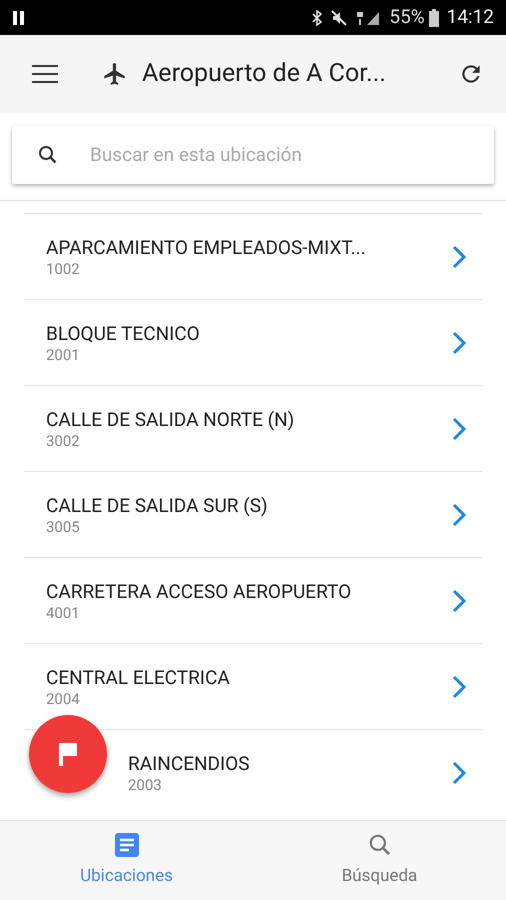 The image size is (506, 900). Describe the element at coordinates (253, 342) in the screenshot. I see `location-row: BLOQUE TECNICO 2001` at that location.